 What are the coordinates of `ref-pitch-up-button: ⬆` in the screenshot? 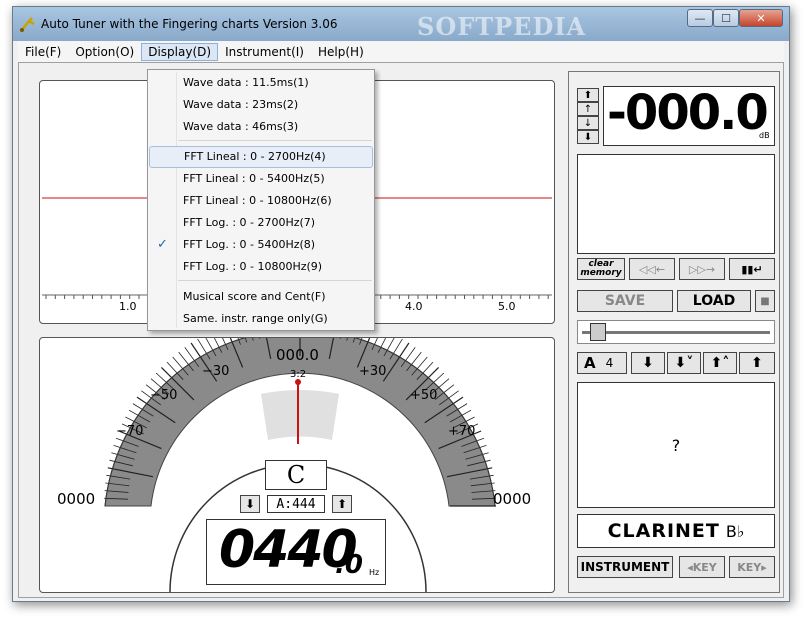 It's located at (342, 504).